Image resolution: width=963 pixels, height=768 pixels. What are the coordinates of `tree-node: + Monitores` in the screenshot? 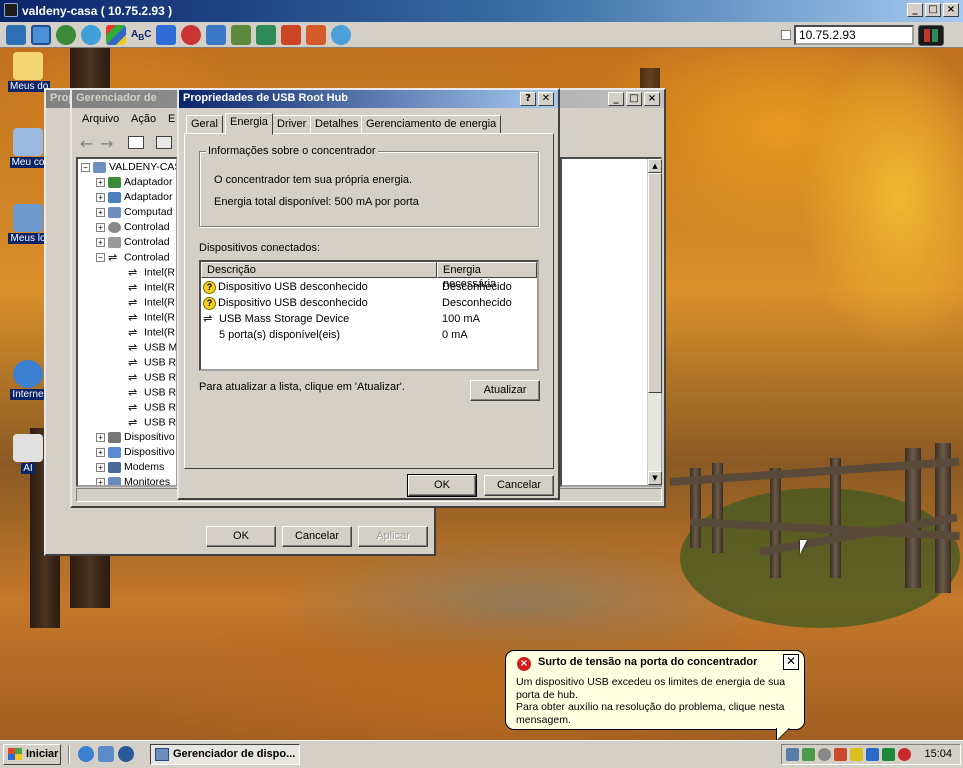 It's located at (133, 480).